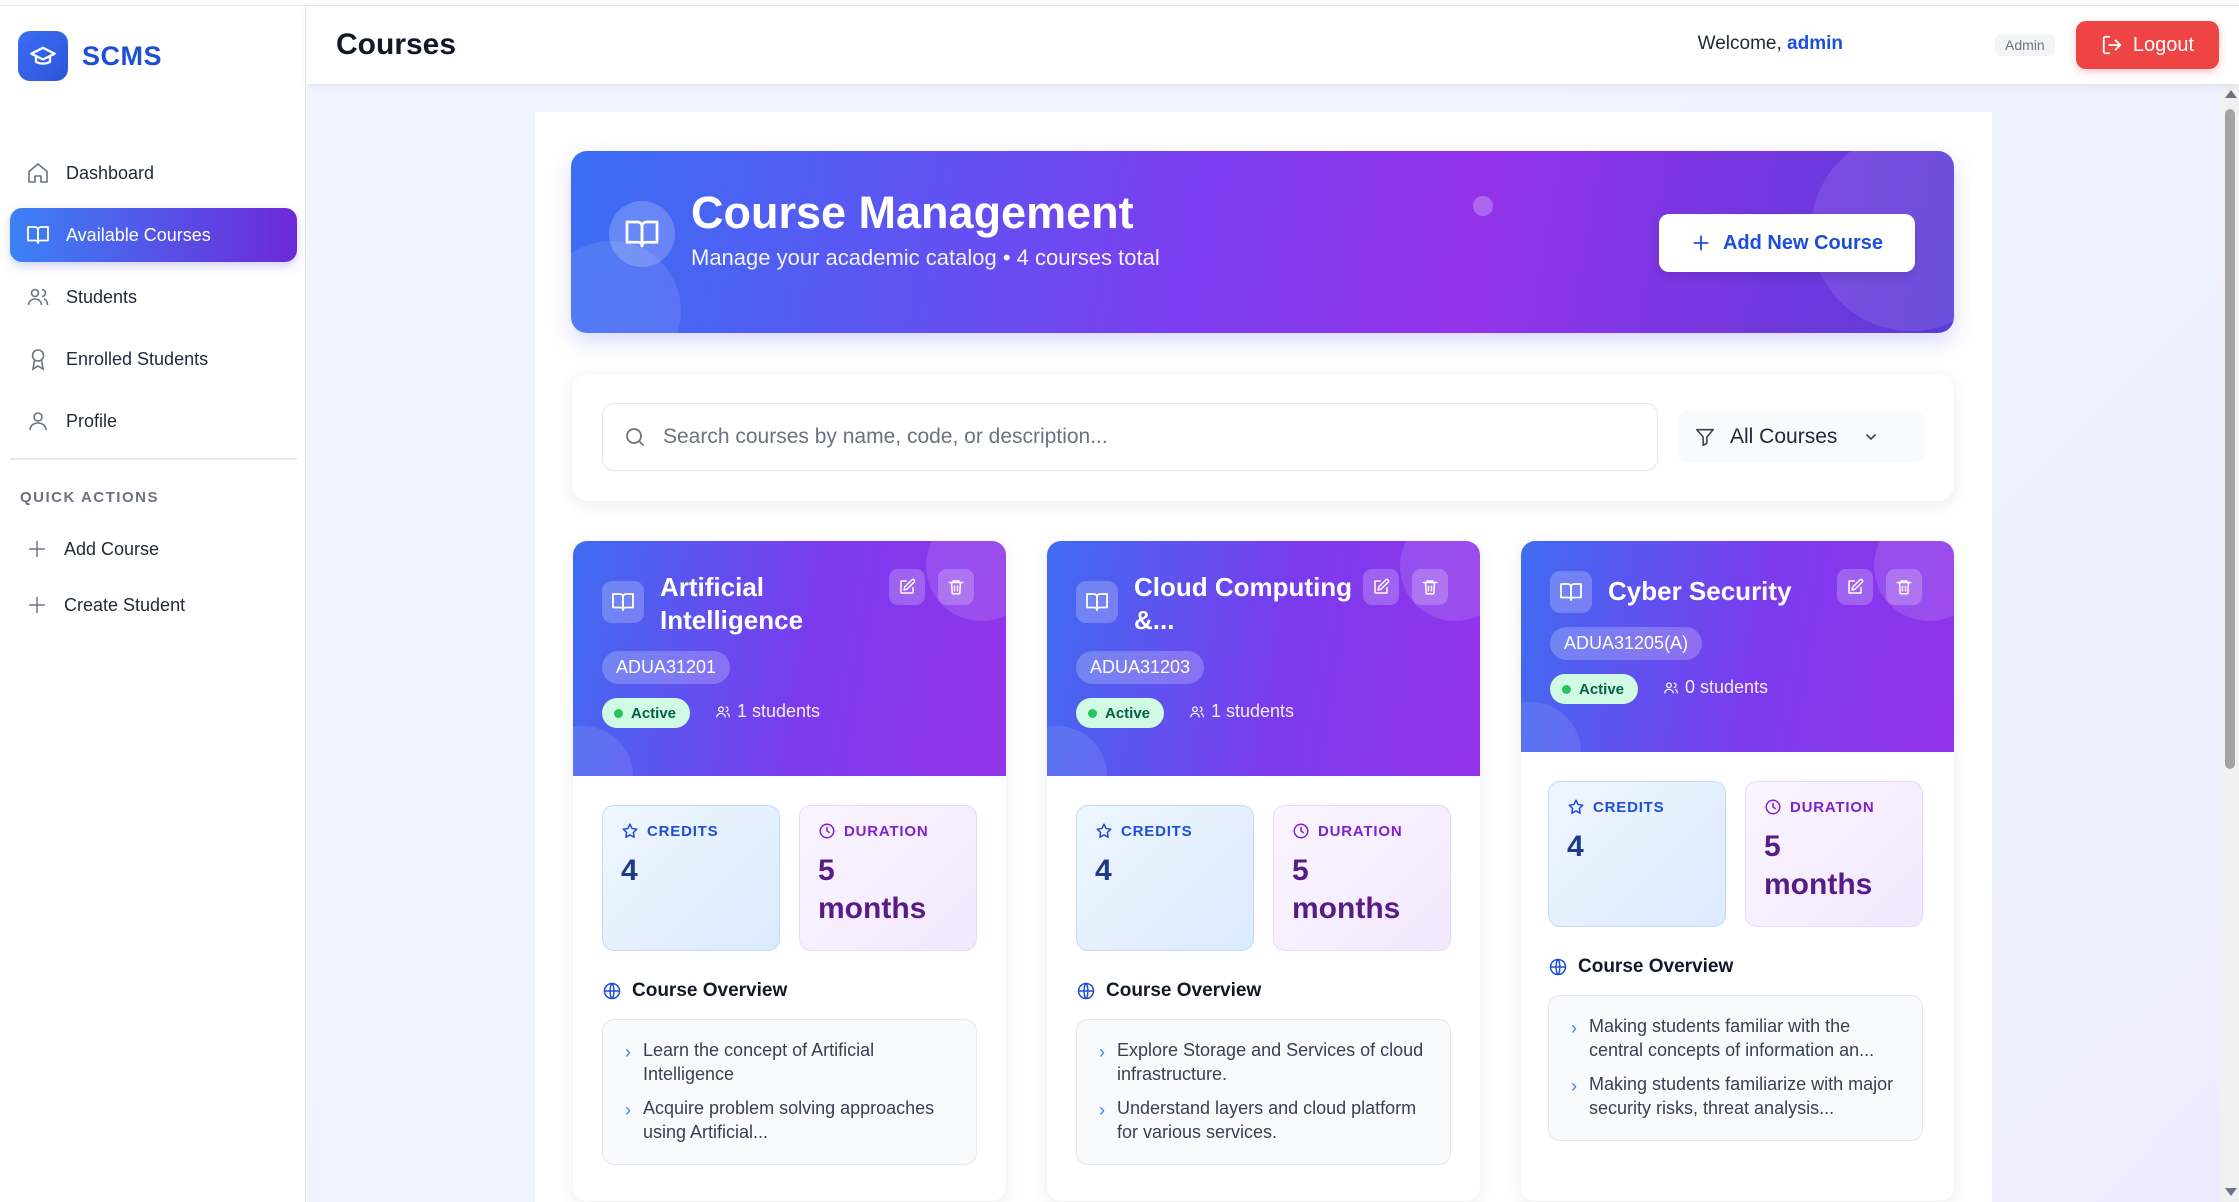 The height and width of the screenshot is (1202, 2239). Describe the element at coordinates (153, 297) in the screenshot. I see `sidebar-item-students: Students` at that location.